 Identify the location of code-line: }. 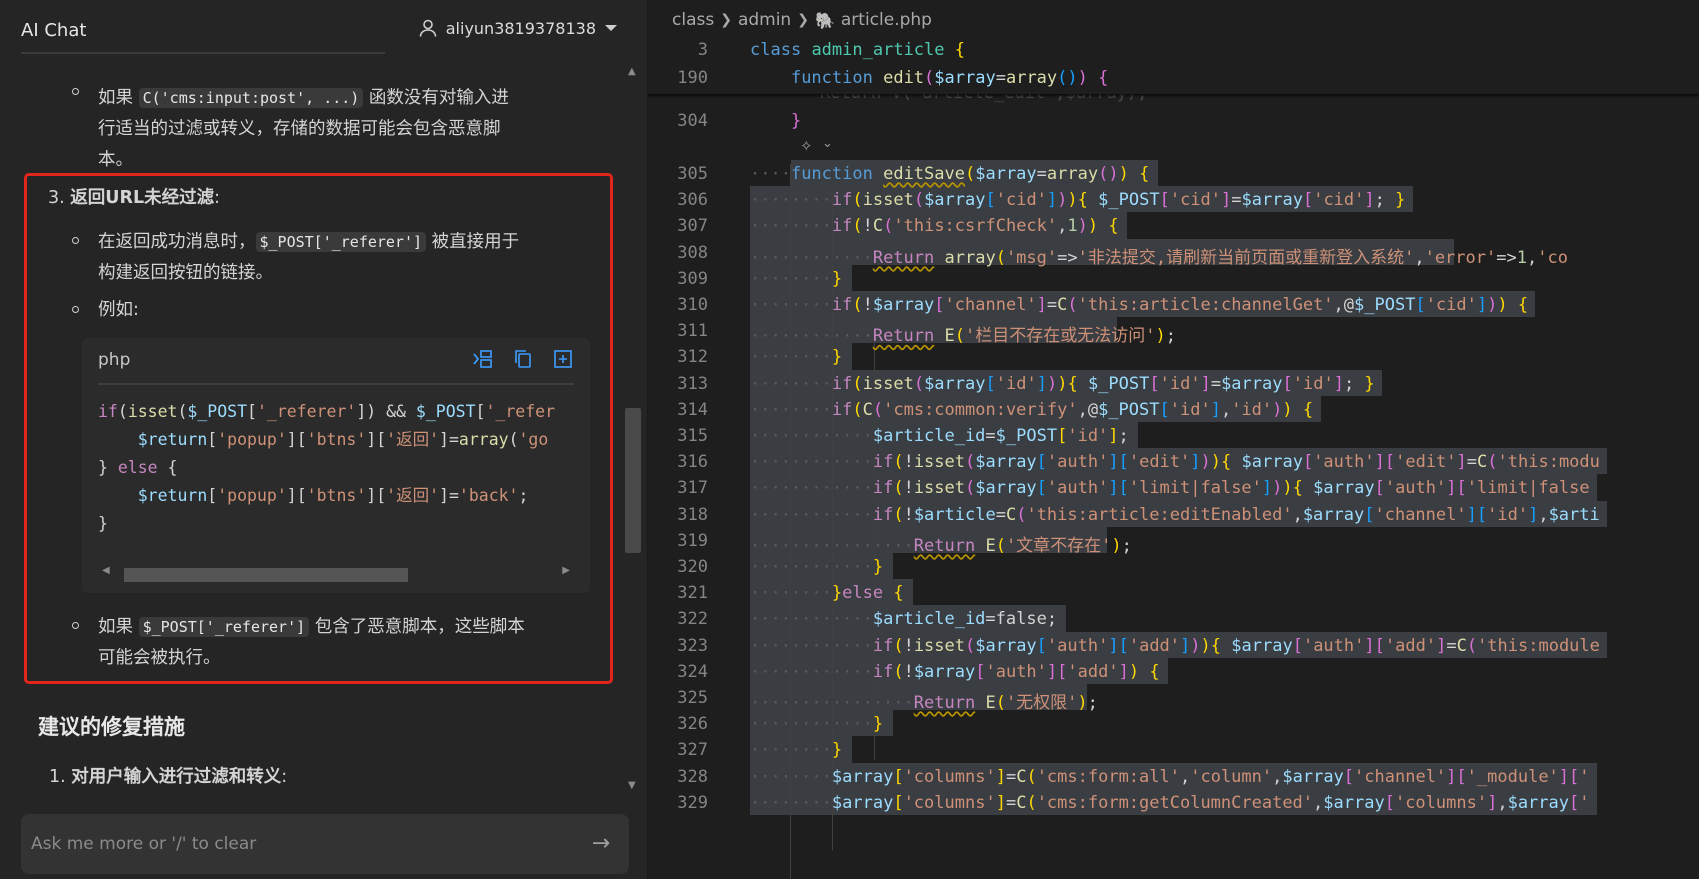
(775, 121).